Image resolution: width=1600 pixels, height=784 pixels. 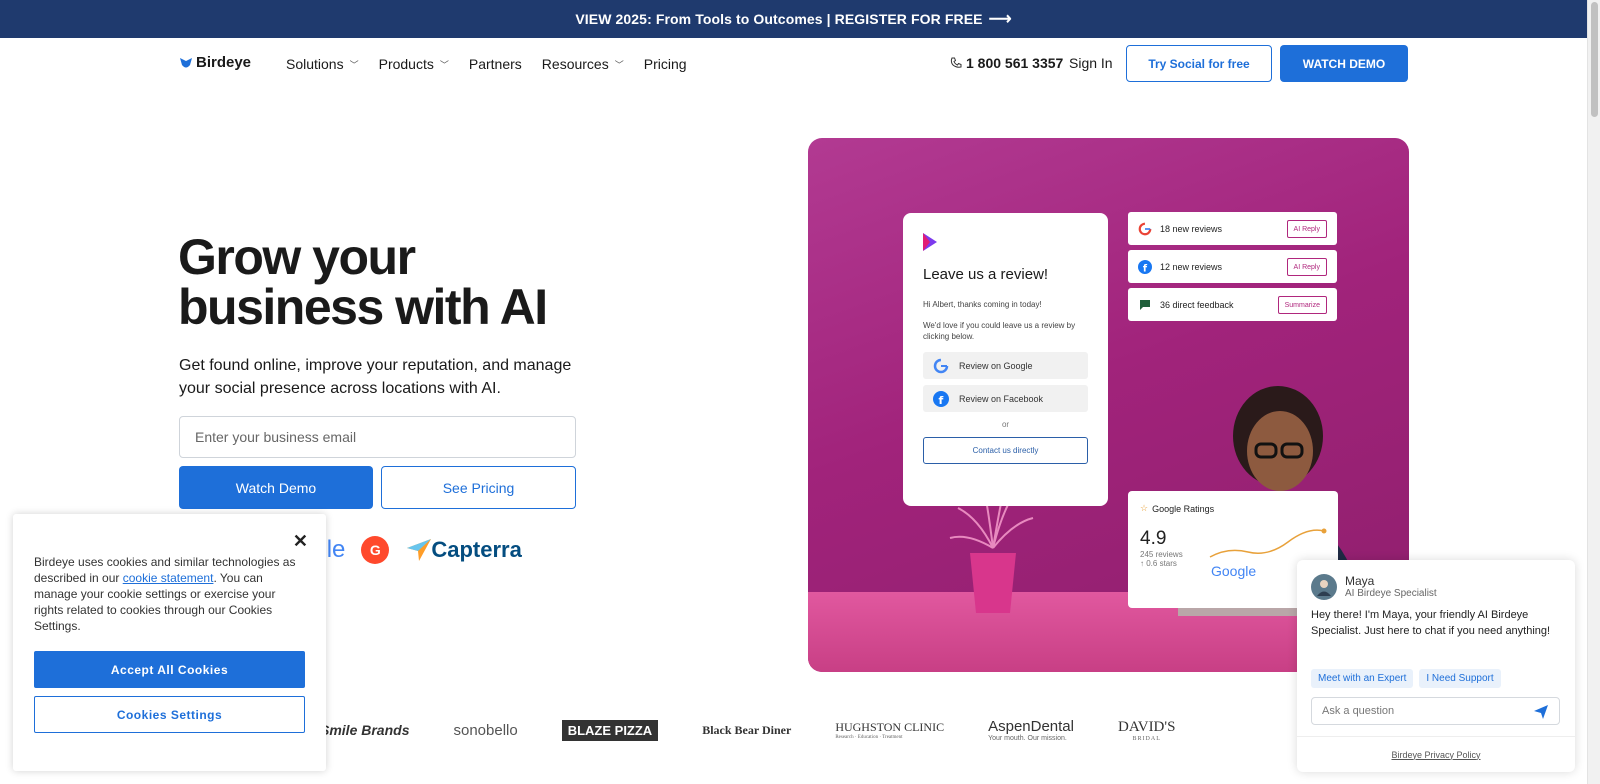 What do you see at coordinates (1344, 63) in the screenshot?
I see `watch-demo-nav-button: WATCH DEMO` at bounding box center [1344, 63].